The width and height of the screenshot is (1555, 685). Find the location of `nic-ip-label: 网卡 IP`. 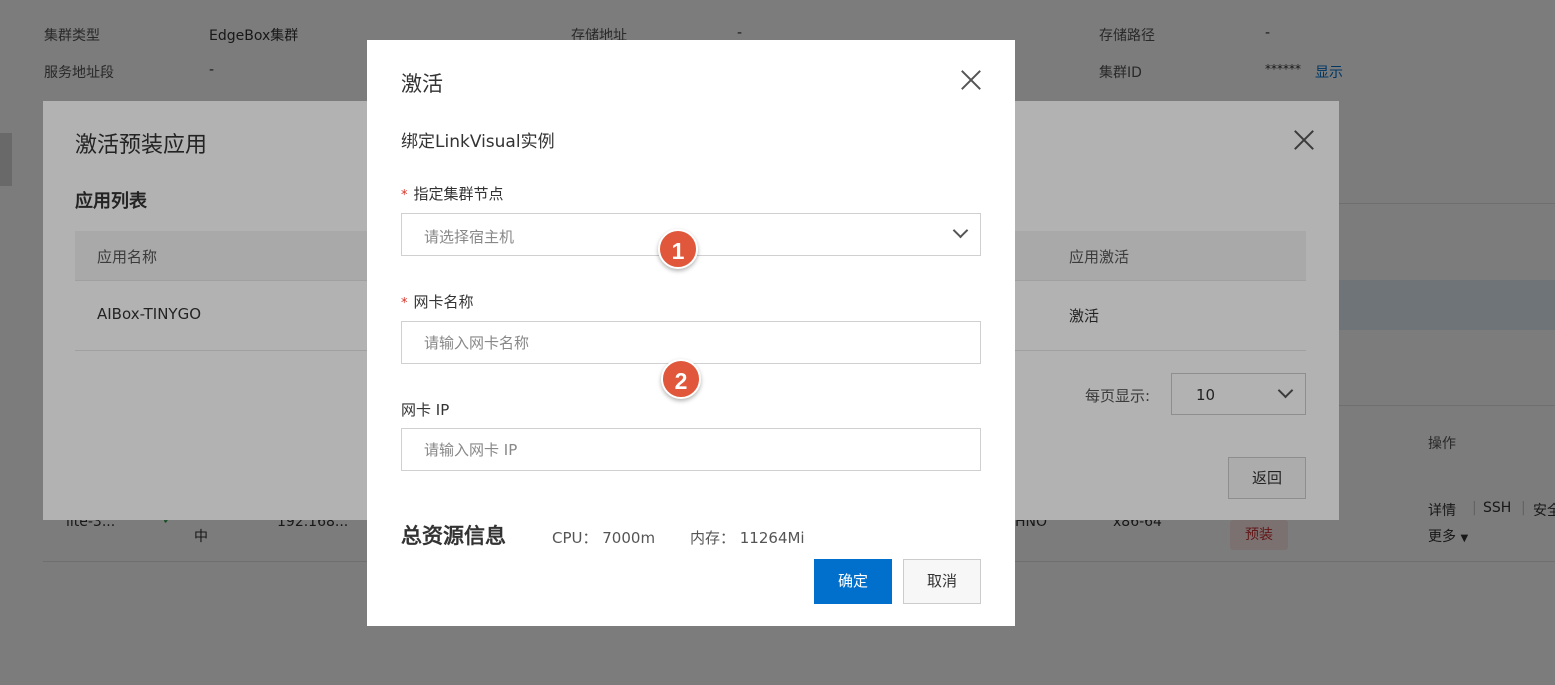

nic-ip-label: 网卡 IP is located at coordinates (425, 410).